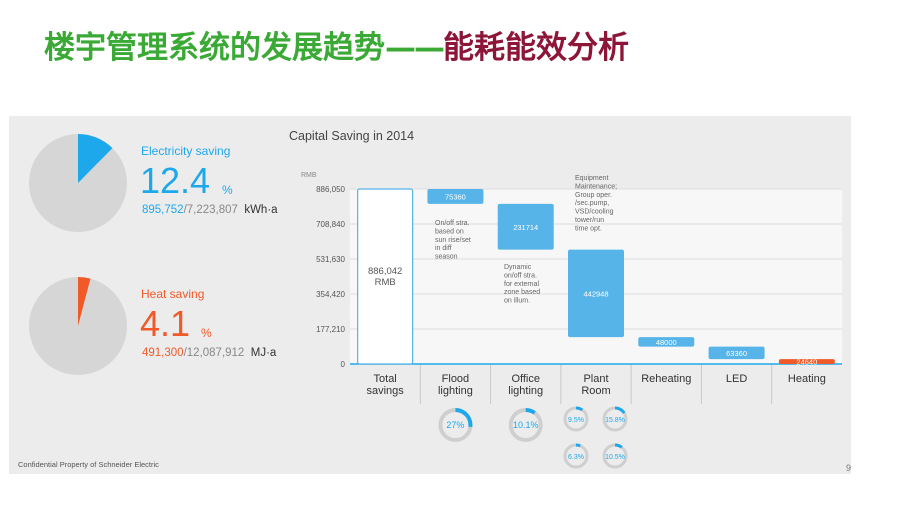 This screenshot has width=900, height=506. Describe the element at coordinates (525, 385) in the screenshot. I see `category-label: Office lighting` at that location.